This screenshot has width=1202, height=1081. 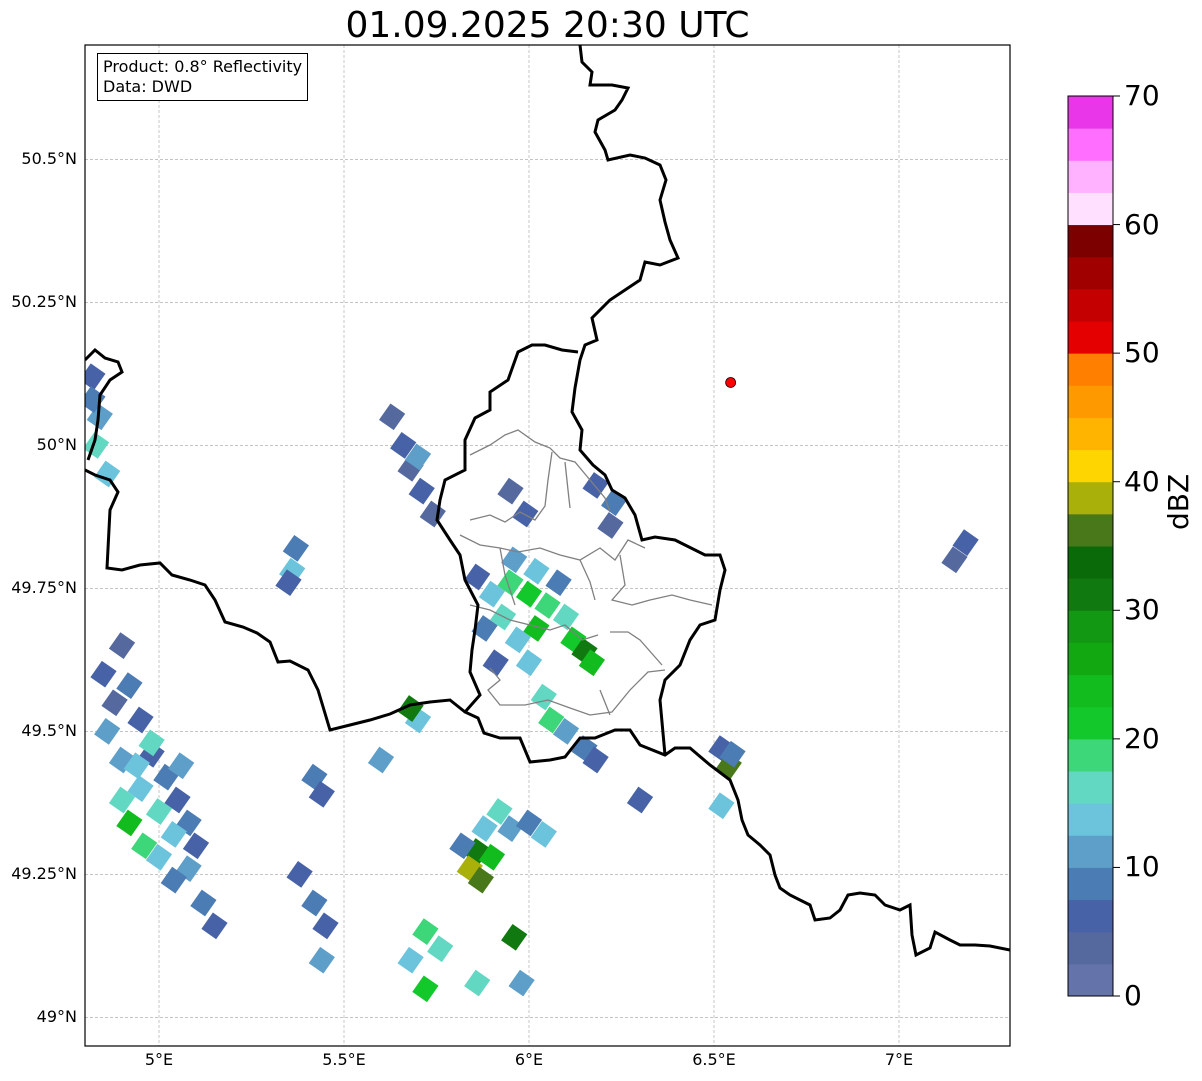 I want to click on site-marker, so click(x=731, y=382).